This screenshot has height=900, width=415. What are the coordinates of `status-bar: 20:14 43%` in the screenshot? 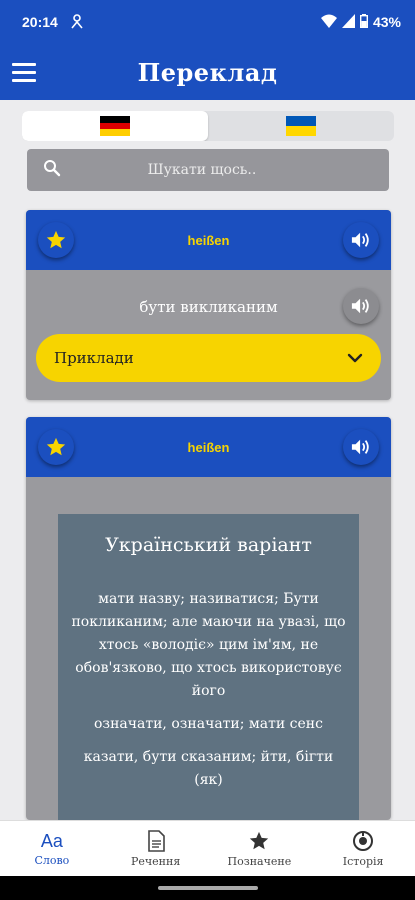 It's located at (207, 22).